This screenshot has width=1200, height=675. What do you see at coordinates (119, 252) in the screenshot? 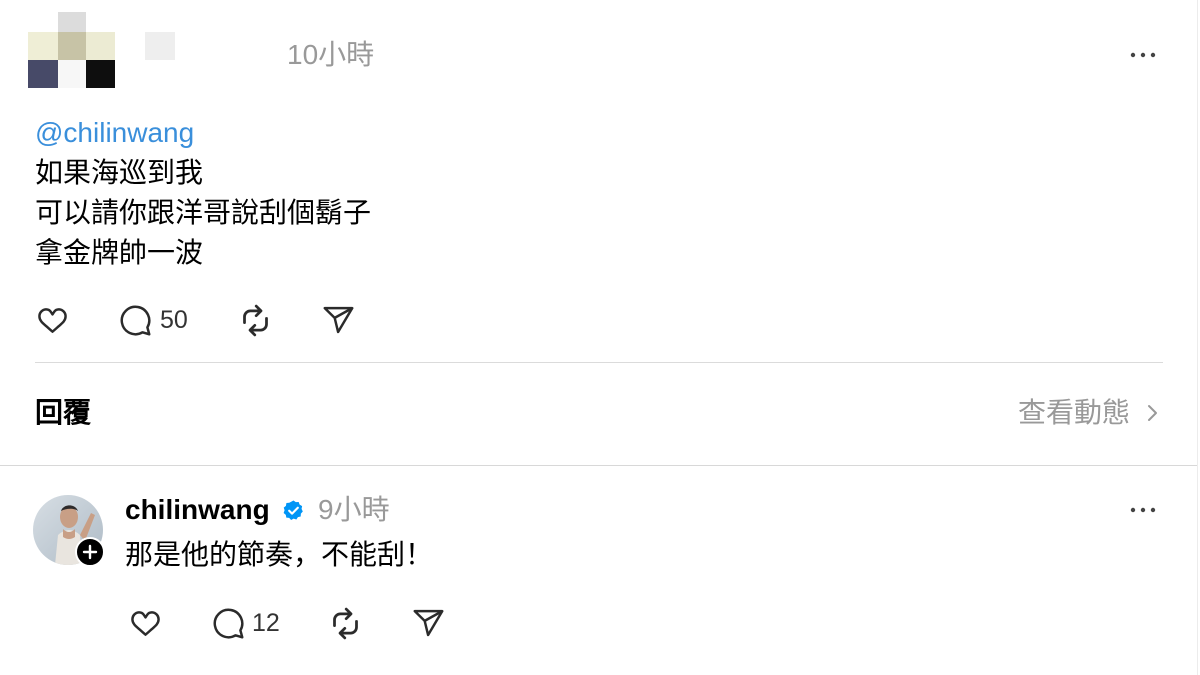
I see `post-text-line: 拿金牌帥一波` at bounding box center [119, 252].